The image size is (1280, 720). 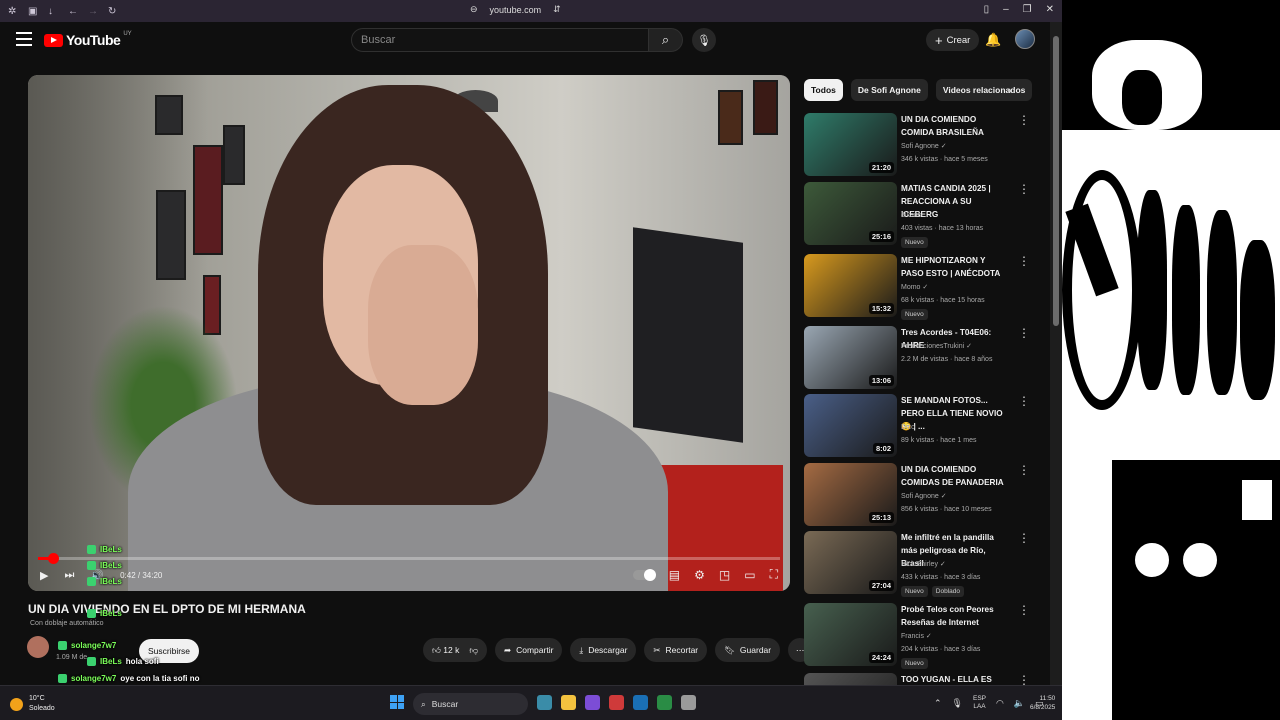 What do you see at coordinates (1050, 9) in the screenshot?
I see `close-icon: ✕` at bounding box center [1050, 9].